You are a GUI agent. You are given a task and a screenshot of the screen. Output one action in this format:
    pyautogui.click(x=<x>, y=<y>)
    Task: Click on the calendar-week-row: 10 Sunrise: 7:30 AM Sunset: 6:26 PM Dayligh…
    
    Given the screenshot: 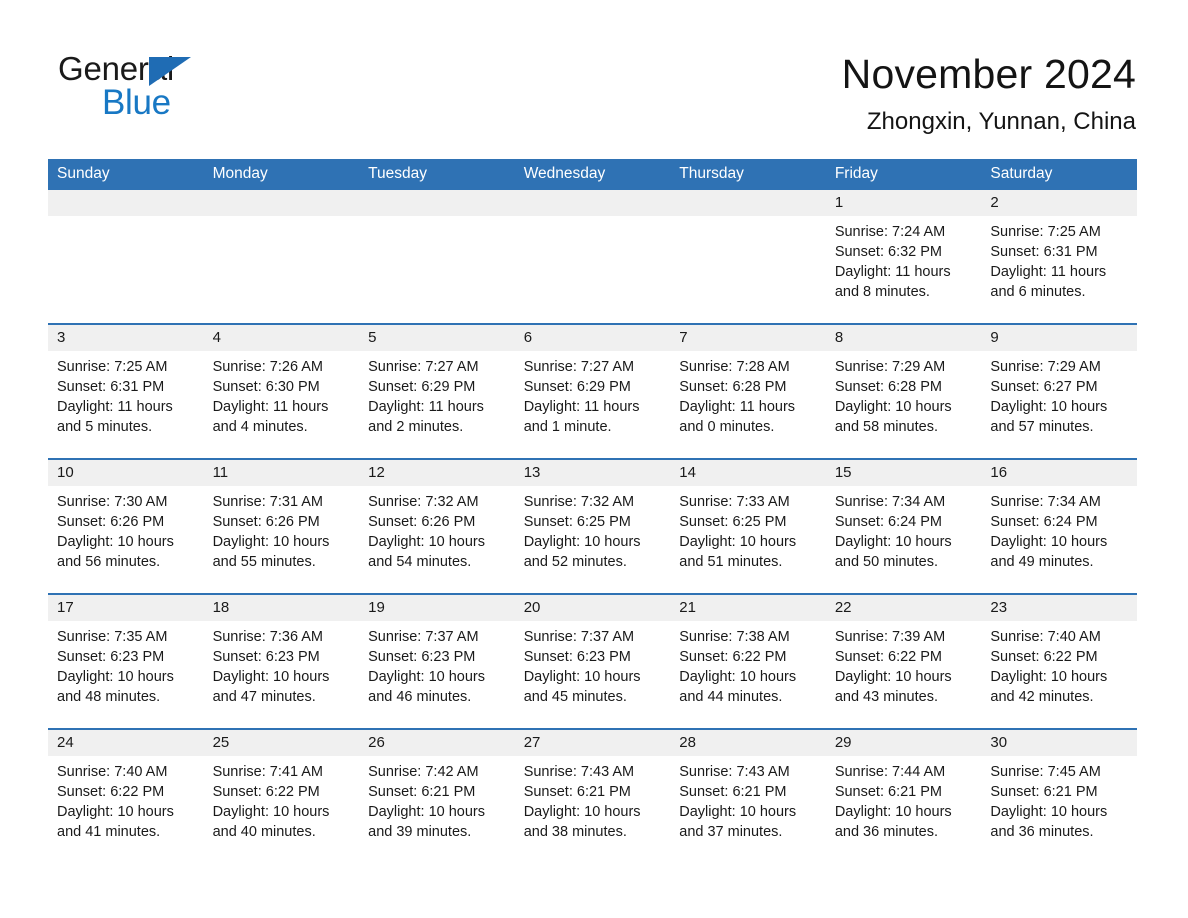 What is the action you would take?
    pyautogui.click(x=592, y=527)
    